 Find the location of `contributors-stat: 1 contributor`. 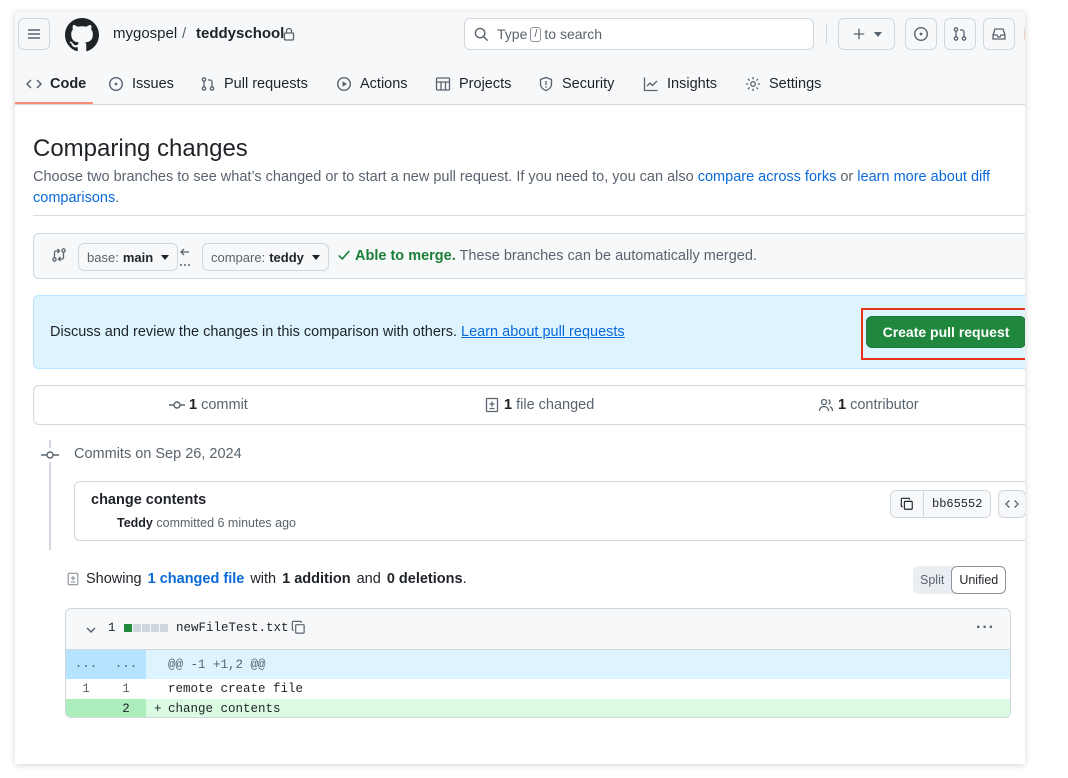

contributors-stat: 1 contributor is located at coordinates (868, 405).